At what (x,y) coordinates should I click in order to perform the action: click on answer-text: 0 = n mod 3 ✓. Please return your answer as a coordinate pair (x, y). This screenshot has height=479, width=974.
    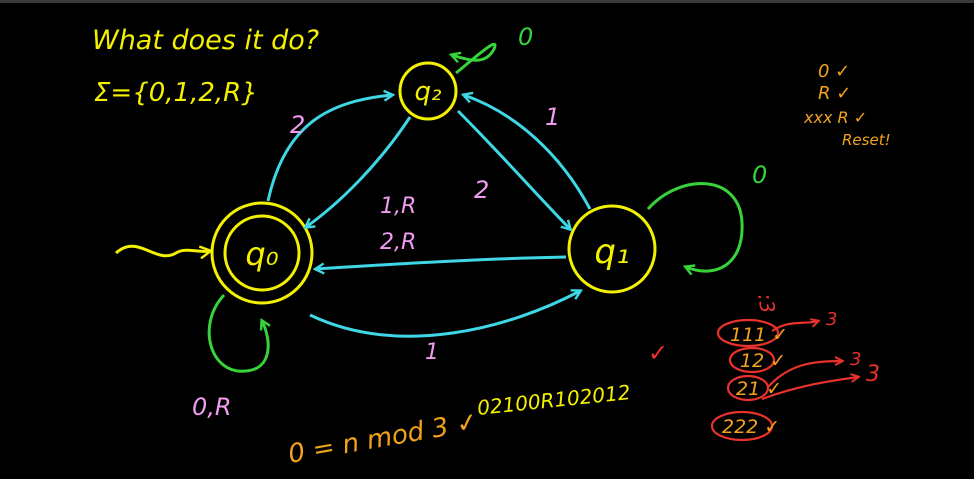
    Looking at the image, I should click on (383, 438).